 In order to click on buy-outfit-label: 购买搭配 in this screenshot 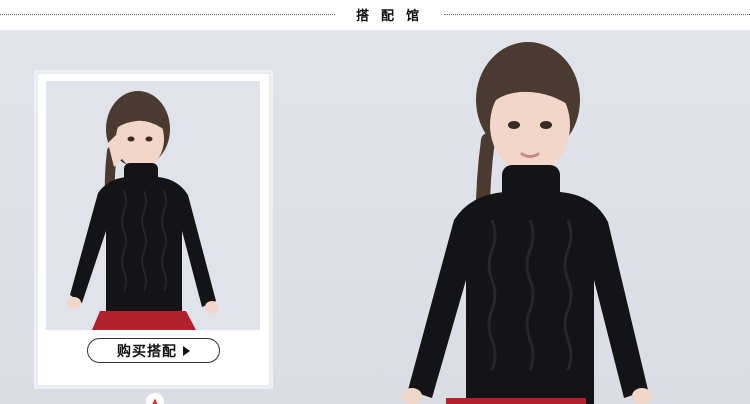, I will do `click(147, 351)`.